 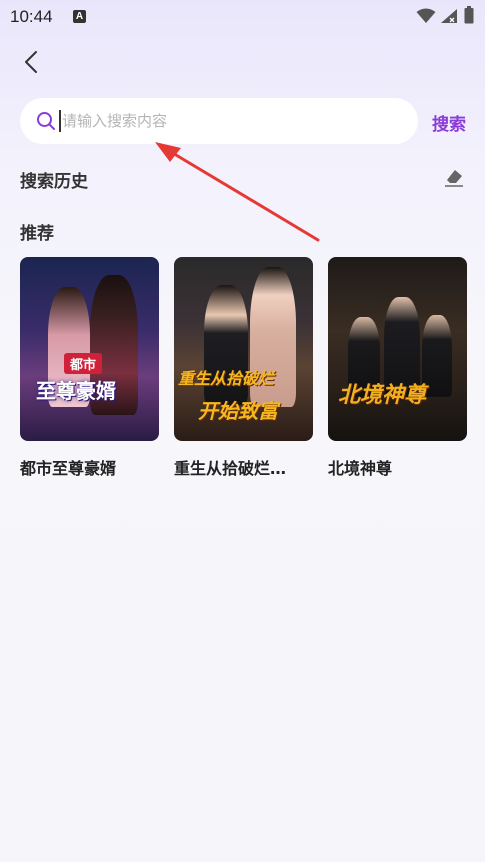 What do you see at coordinates (243, 349) in the screenshot?
I see `poster-image: 重生从拾破烂 开始致富` at bounding box center [243, 349].